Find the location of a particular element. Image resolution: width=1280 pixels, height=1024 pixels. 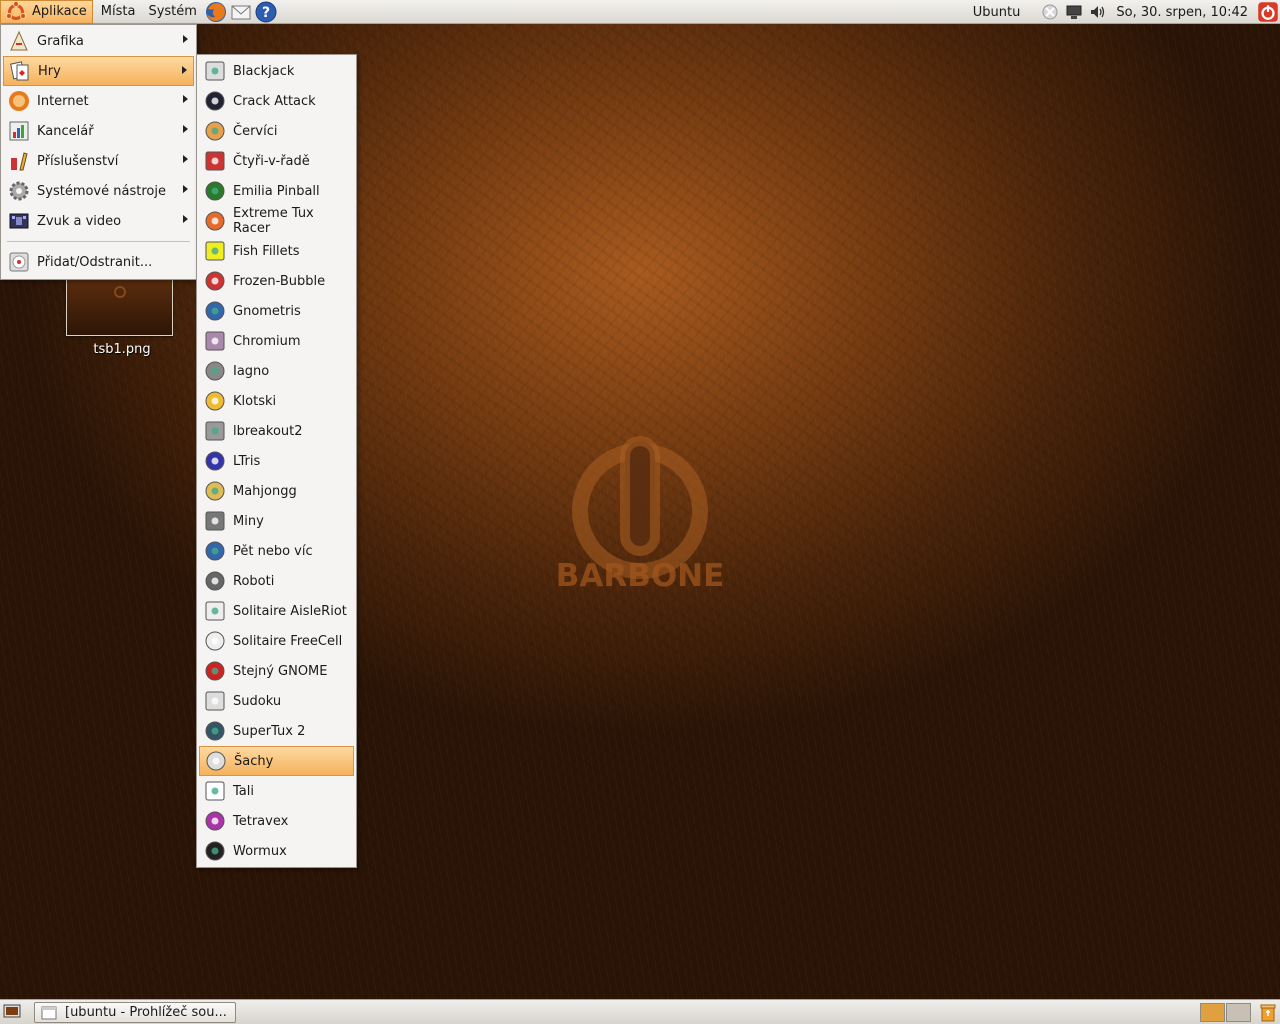

game-item-label: Wormux is located at coordinates (260, 851).